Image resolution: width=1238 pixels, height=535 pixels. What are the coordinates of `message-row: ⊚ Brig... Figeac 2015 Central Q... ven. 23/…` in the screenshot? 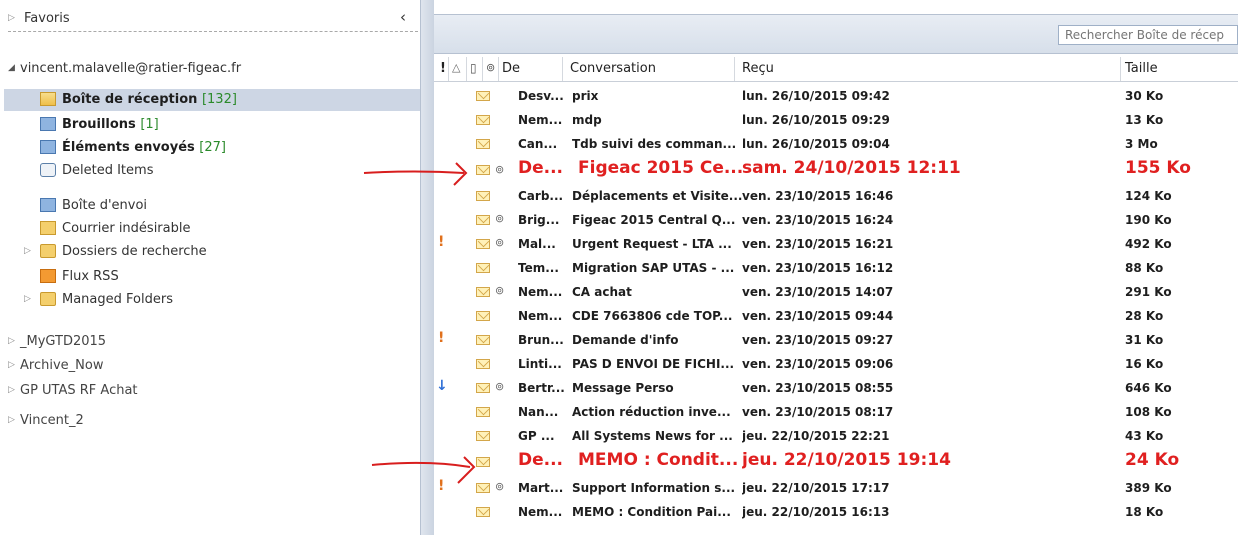 It's located at (836, 221).